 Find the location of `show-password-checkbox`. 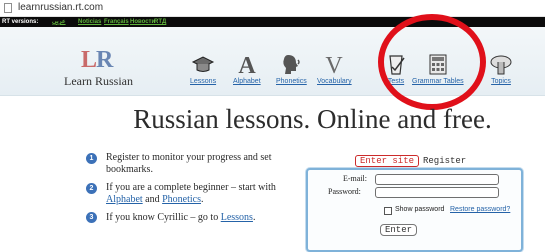

show-password-checkbox is located at coordinates (388, 211).